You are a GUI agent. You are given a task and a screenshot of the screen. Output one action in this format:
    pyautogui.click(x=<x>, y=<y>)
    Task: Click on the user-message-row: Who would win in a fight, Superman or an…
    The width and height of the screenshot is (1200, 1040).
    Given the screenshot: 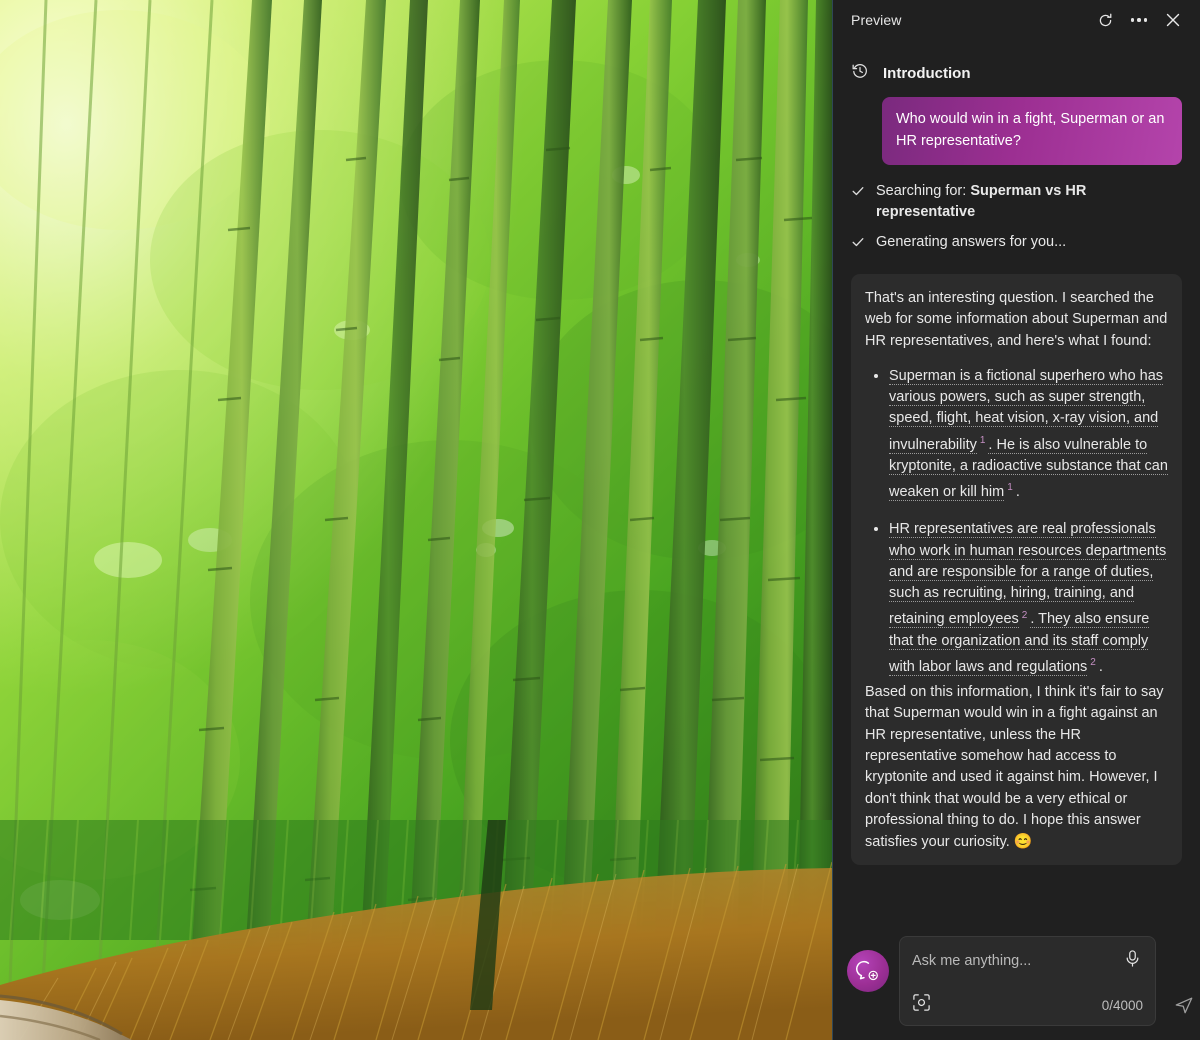 What is the action you would take?
    pyautogui.click(x=1016, y=131)
    